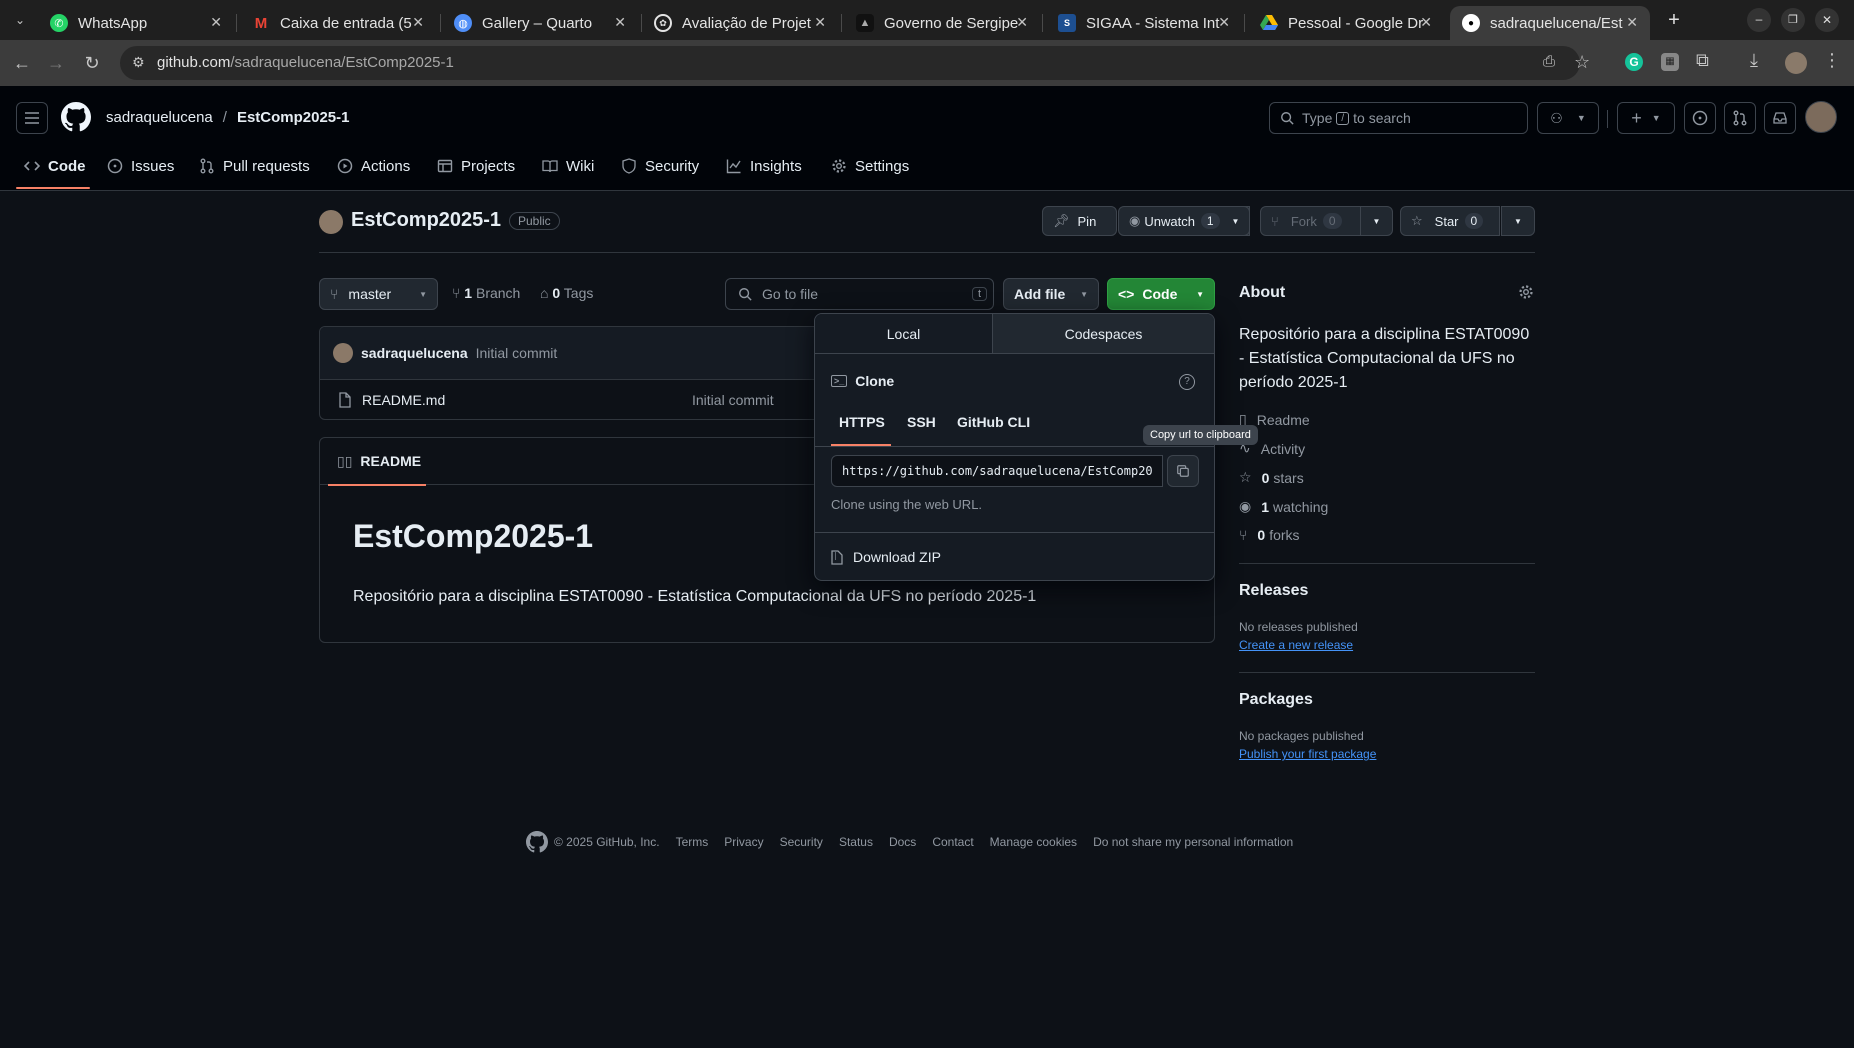 The width and height of the screenshot is (1854, 1048). I want to click on footer-link-contact: Contact, so click(952, 842).